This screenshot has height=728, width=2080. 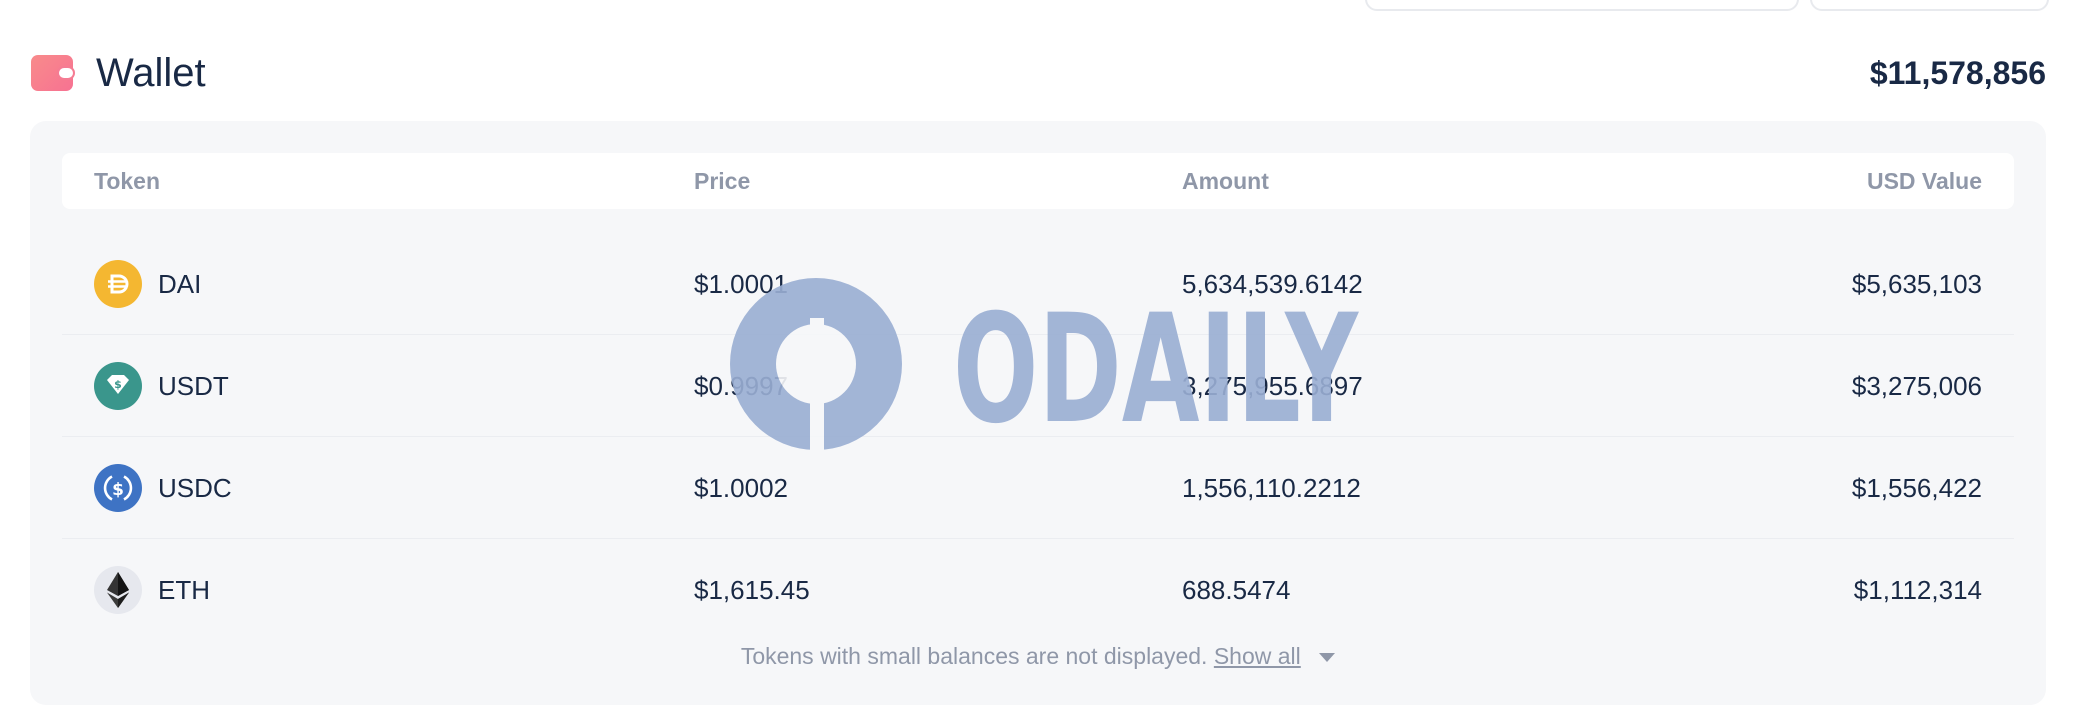 What do you see at coordinates (741, 386) in the screenshot?
I see `token-price: $0.9997` at bounding box center [741, 386].